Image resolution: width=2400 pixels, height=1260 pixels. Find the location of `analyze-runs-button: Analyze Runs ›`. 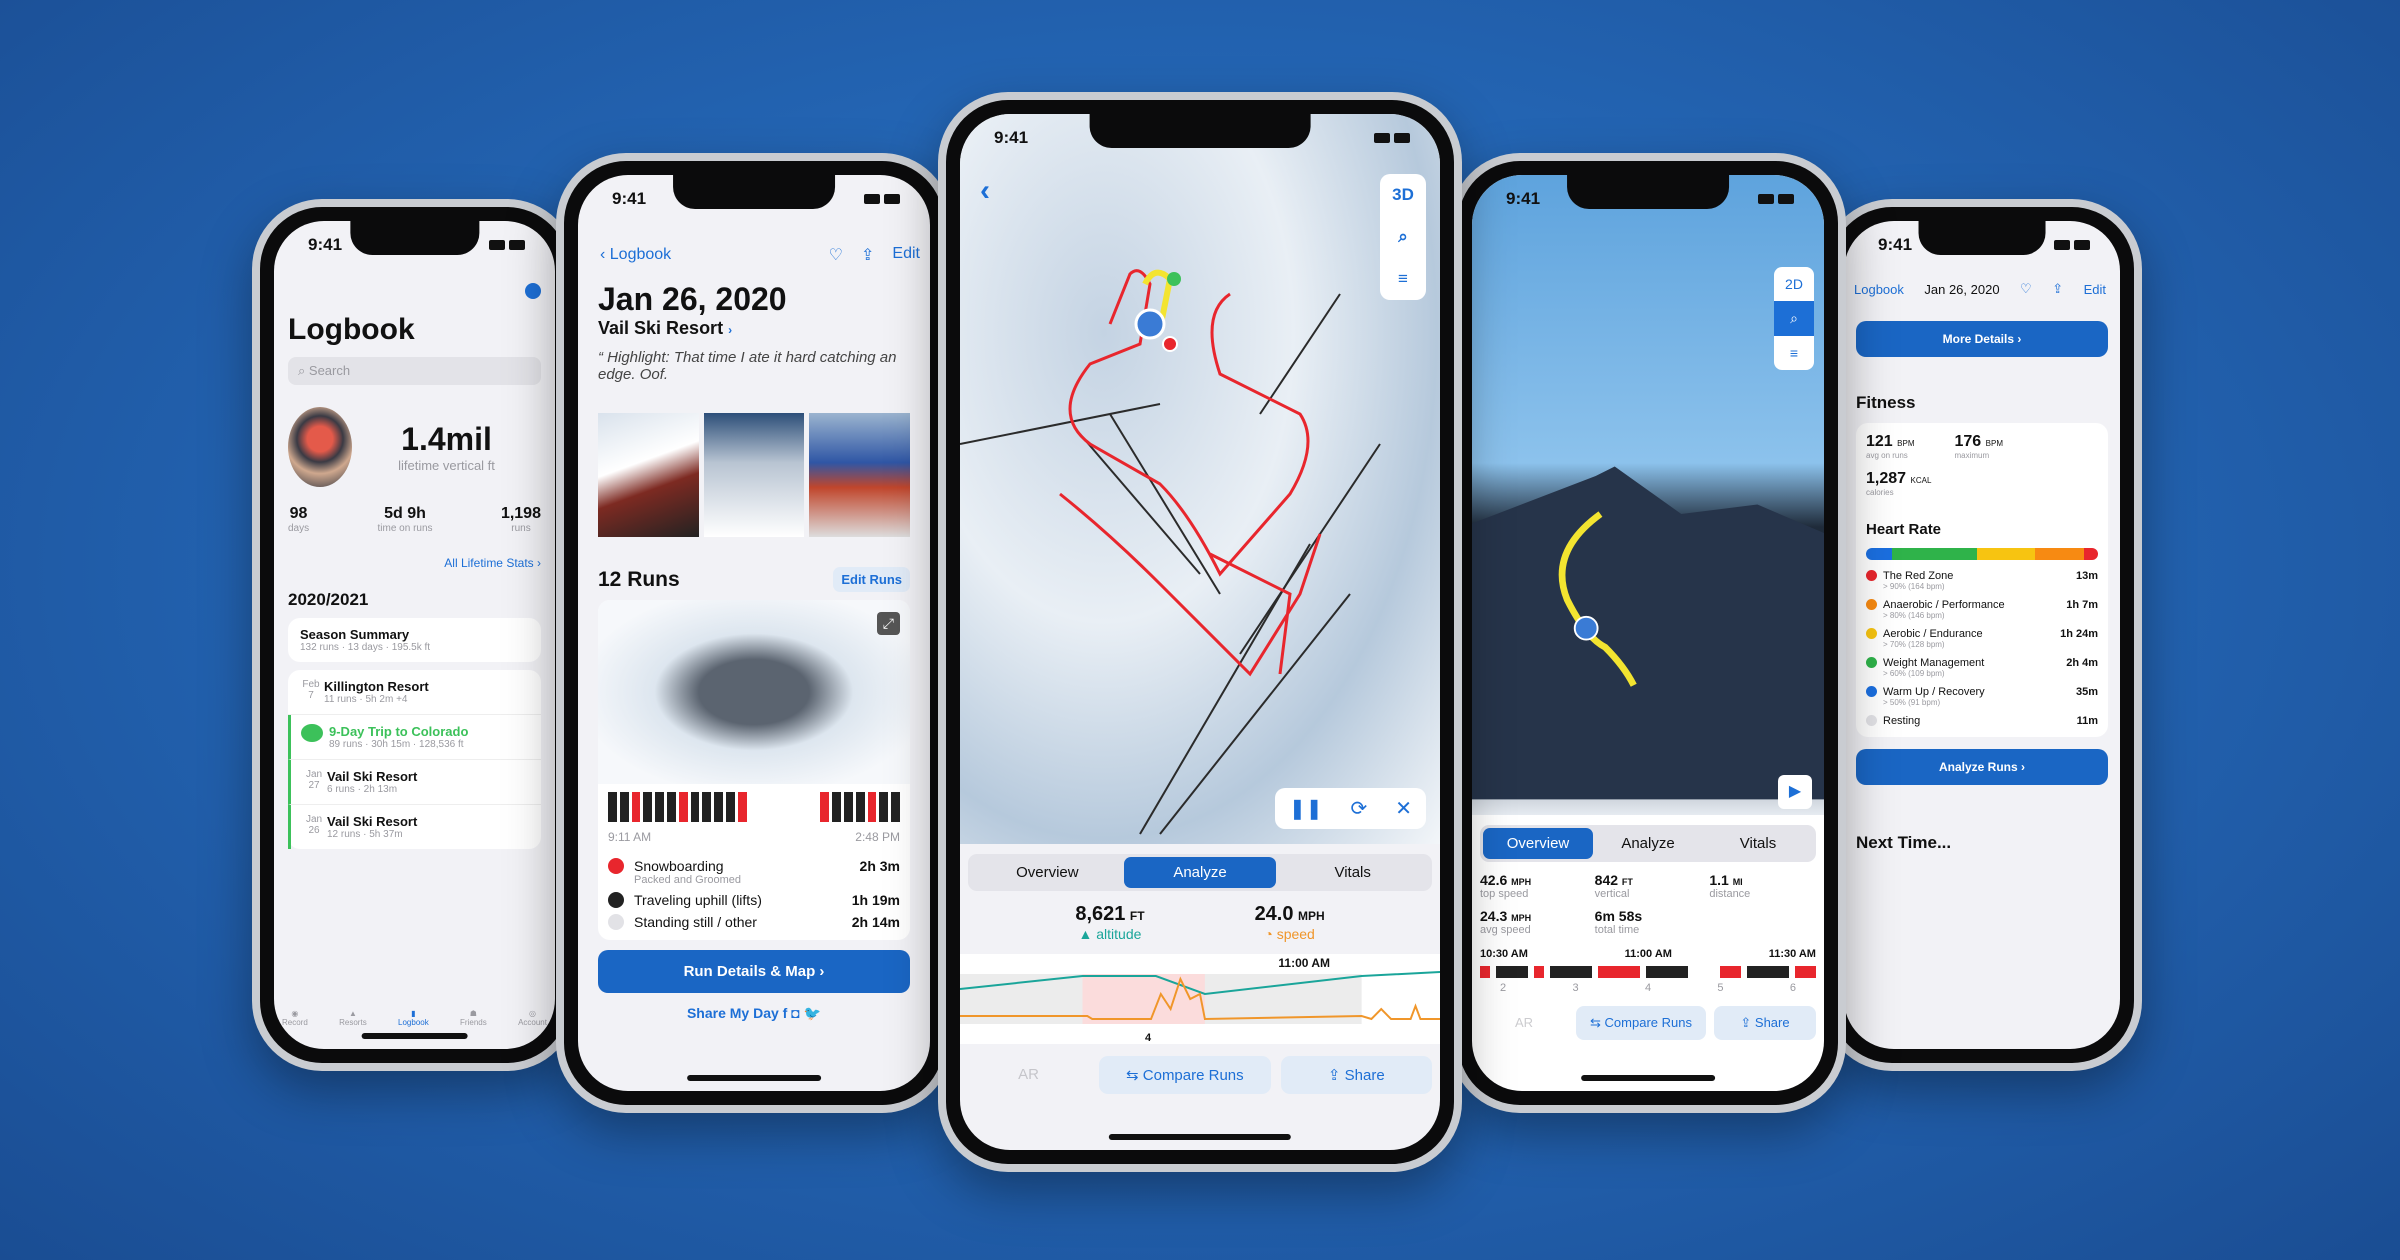

analyze-runs-button: Analyze Runs › is located at coordinates (1982, 767).